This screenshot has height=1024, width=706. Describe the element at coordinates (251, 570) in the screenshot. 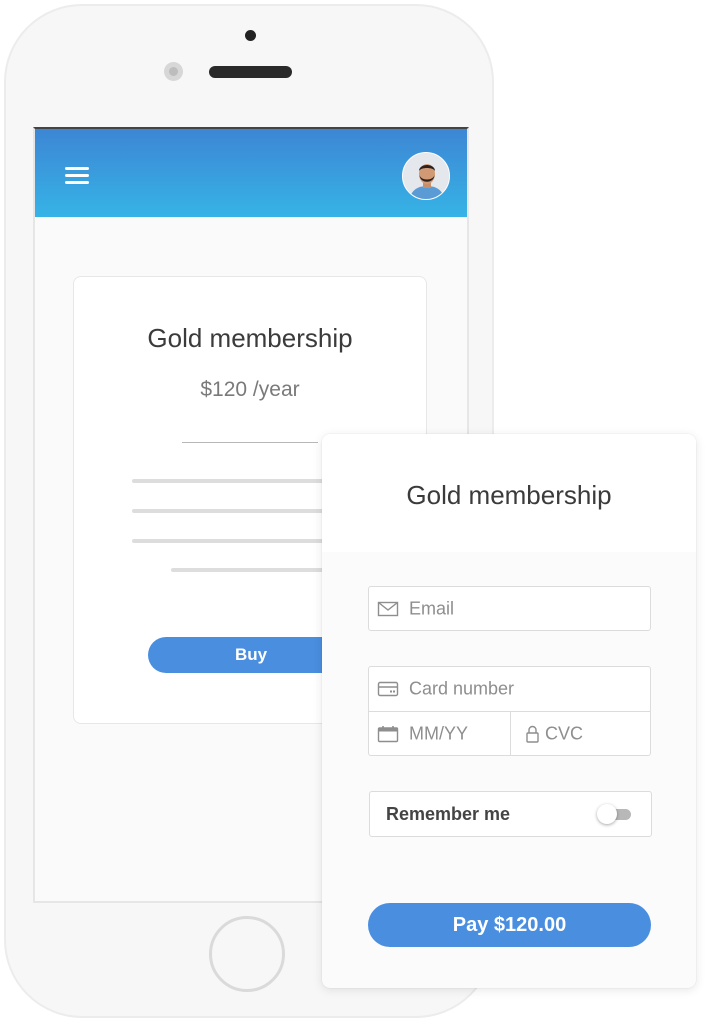

I see `placeholder-line` at that location.